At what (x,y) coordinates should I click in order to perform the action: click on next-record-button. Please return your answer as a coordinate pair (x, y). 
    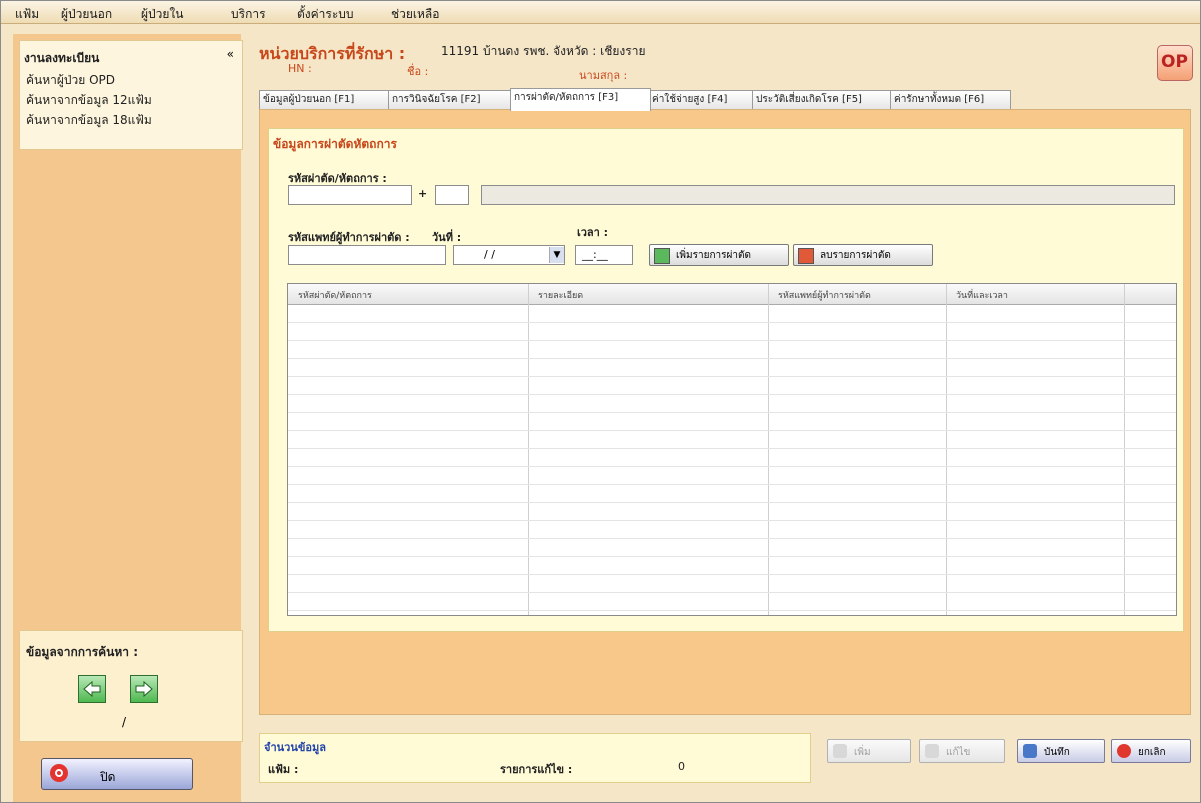
    Looking at the image, I should click on (144, 689).